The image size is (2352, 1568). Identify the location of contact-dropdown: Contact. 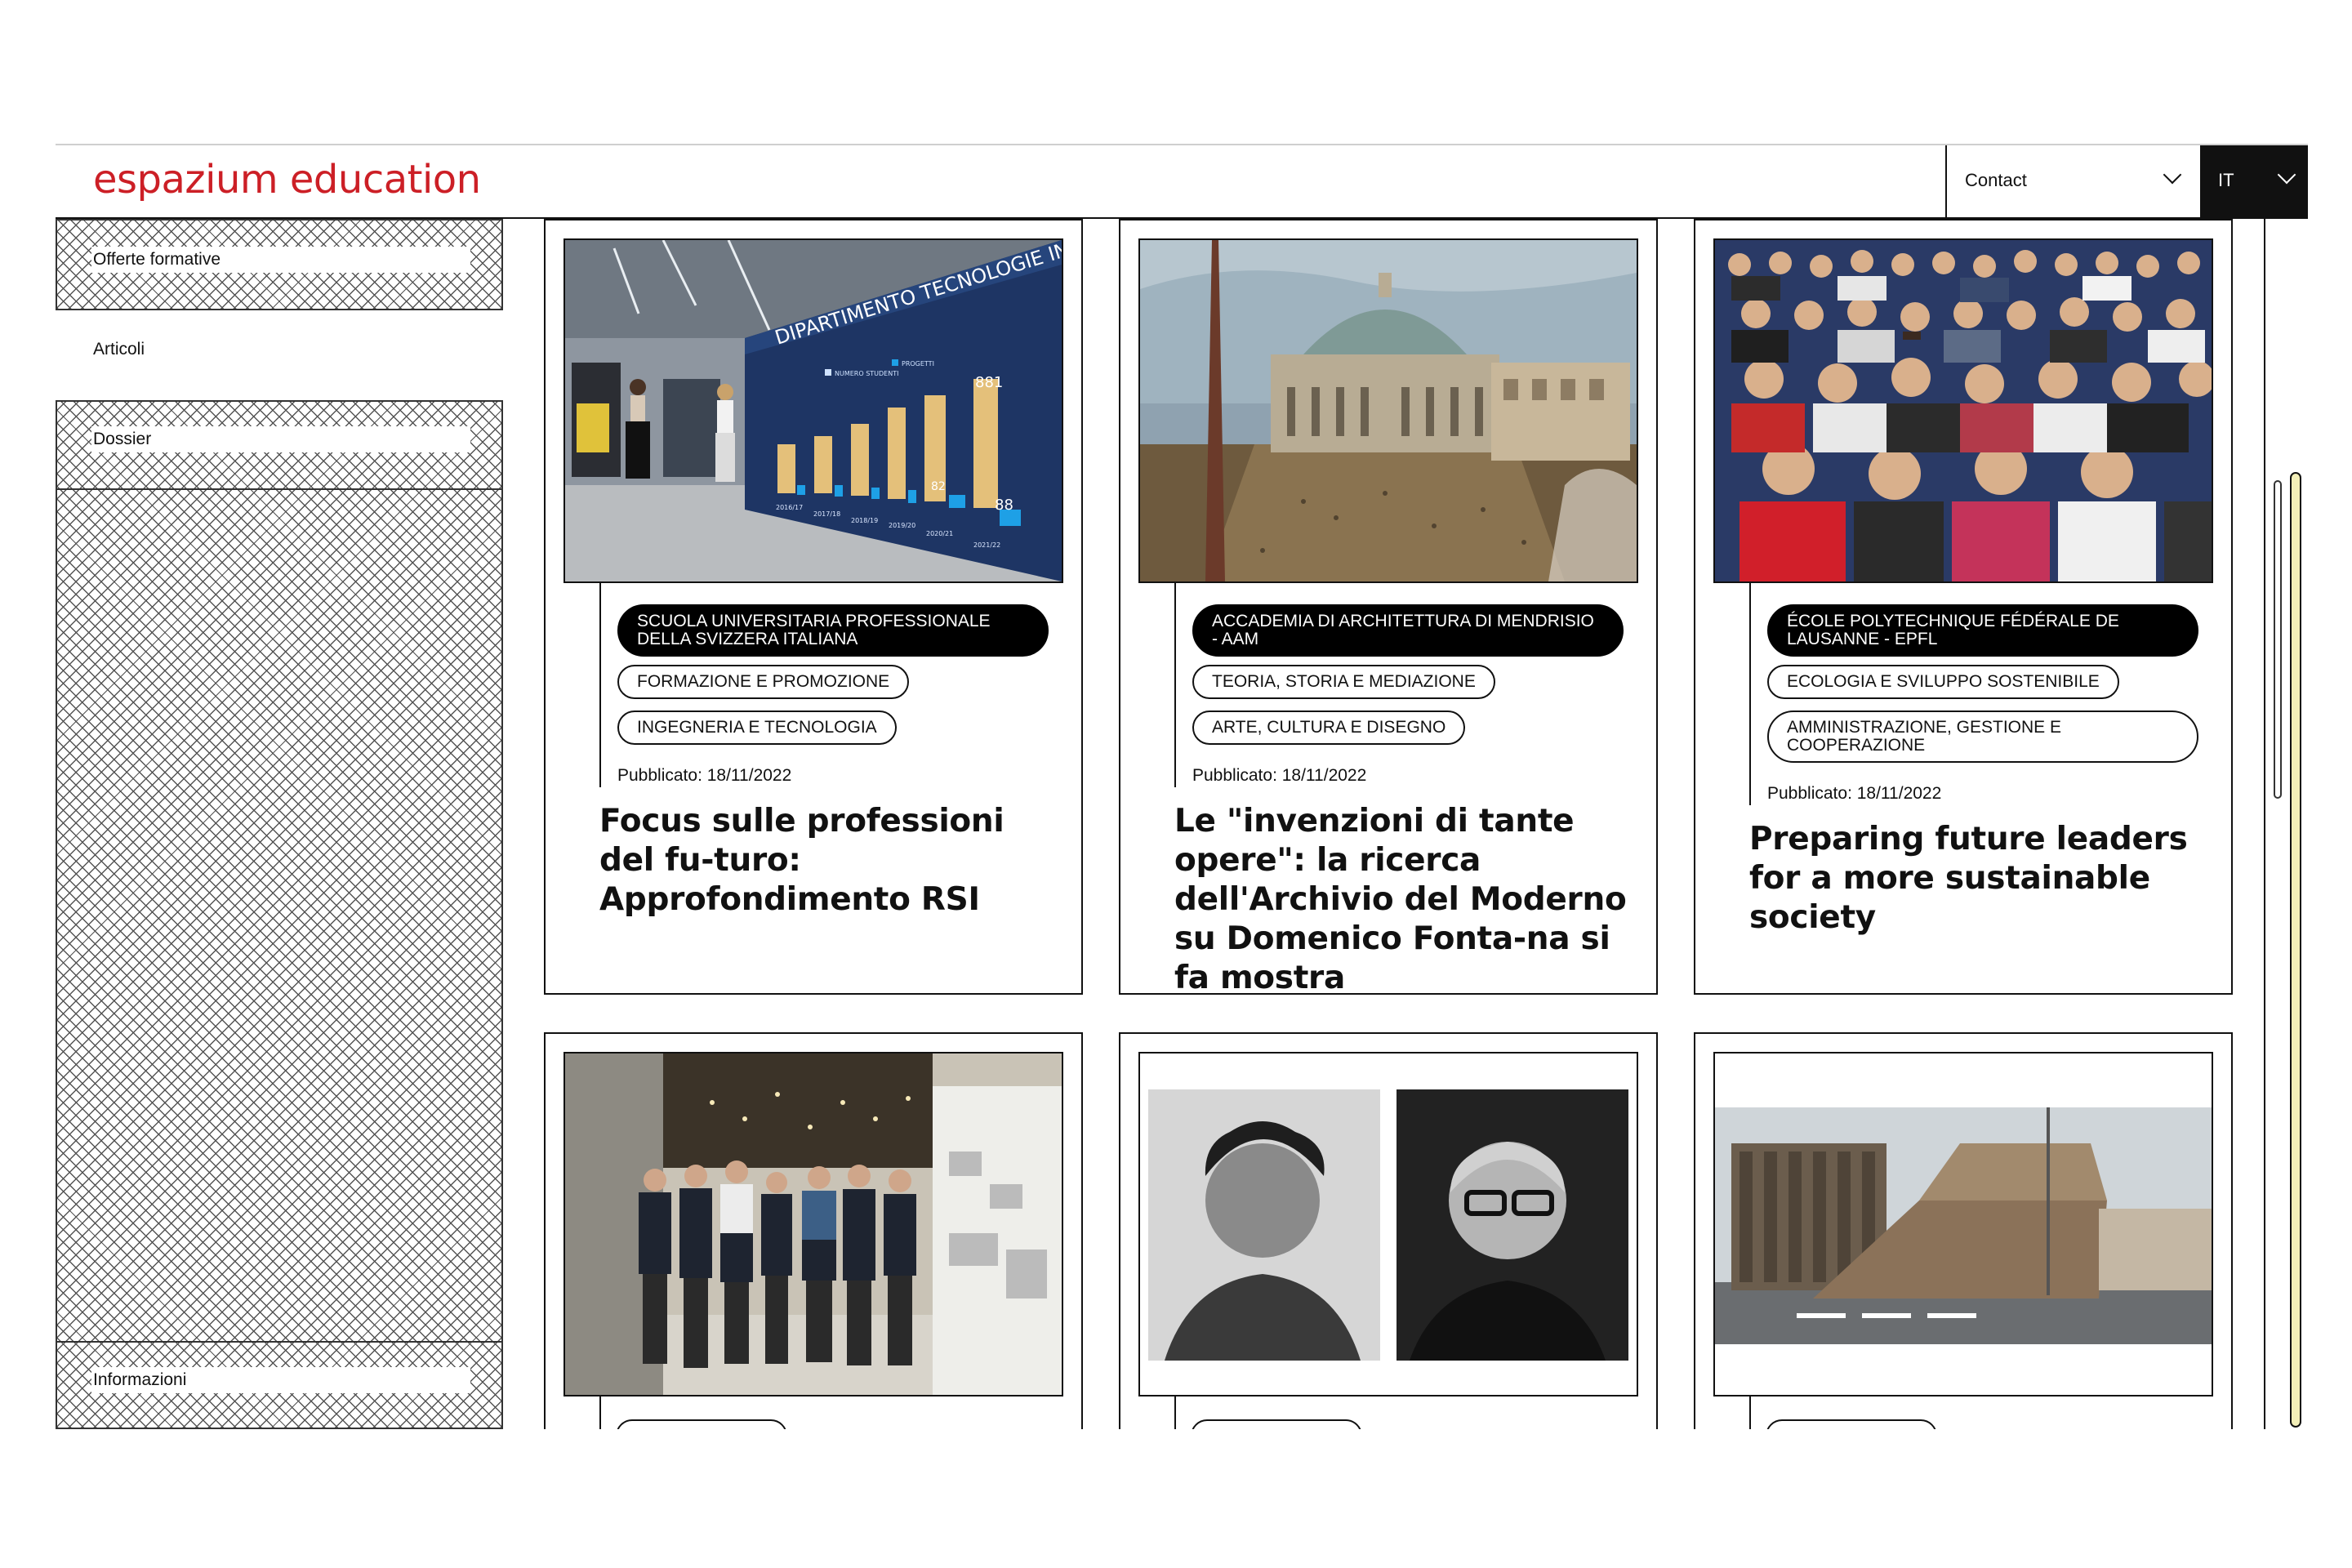
(2072, 181).